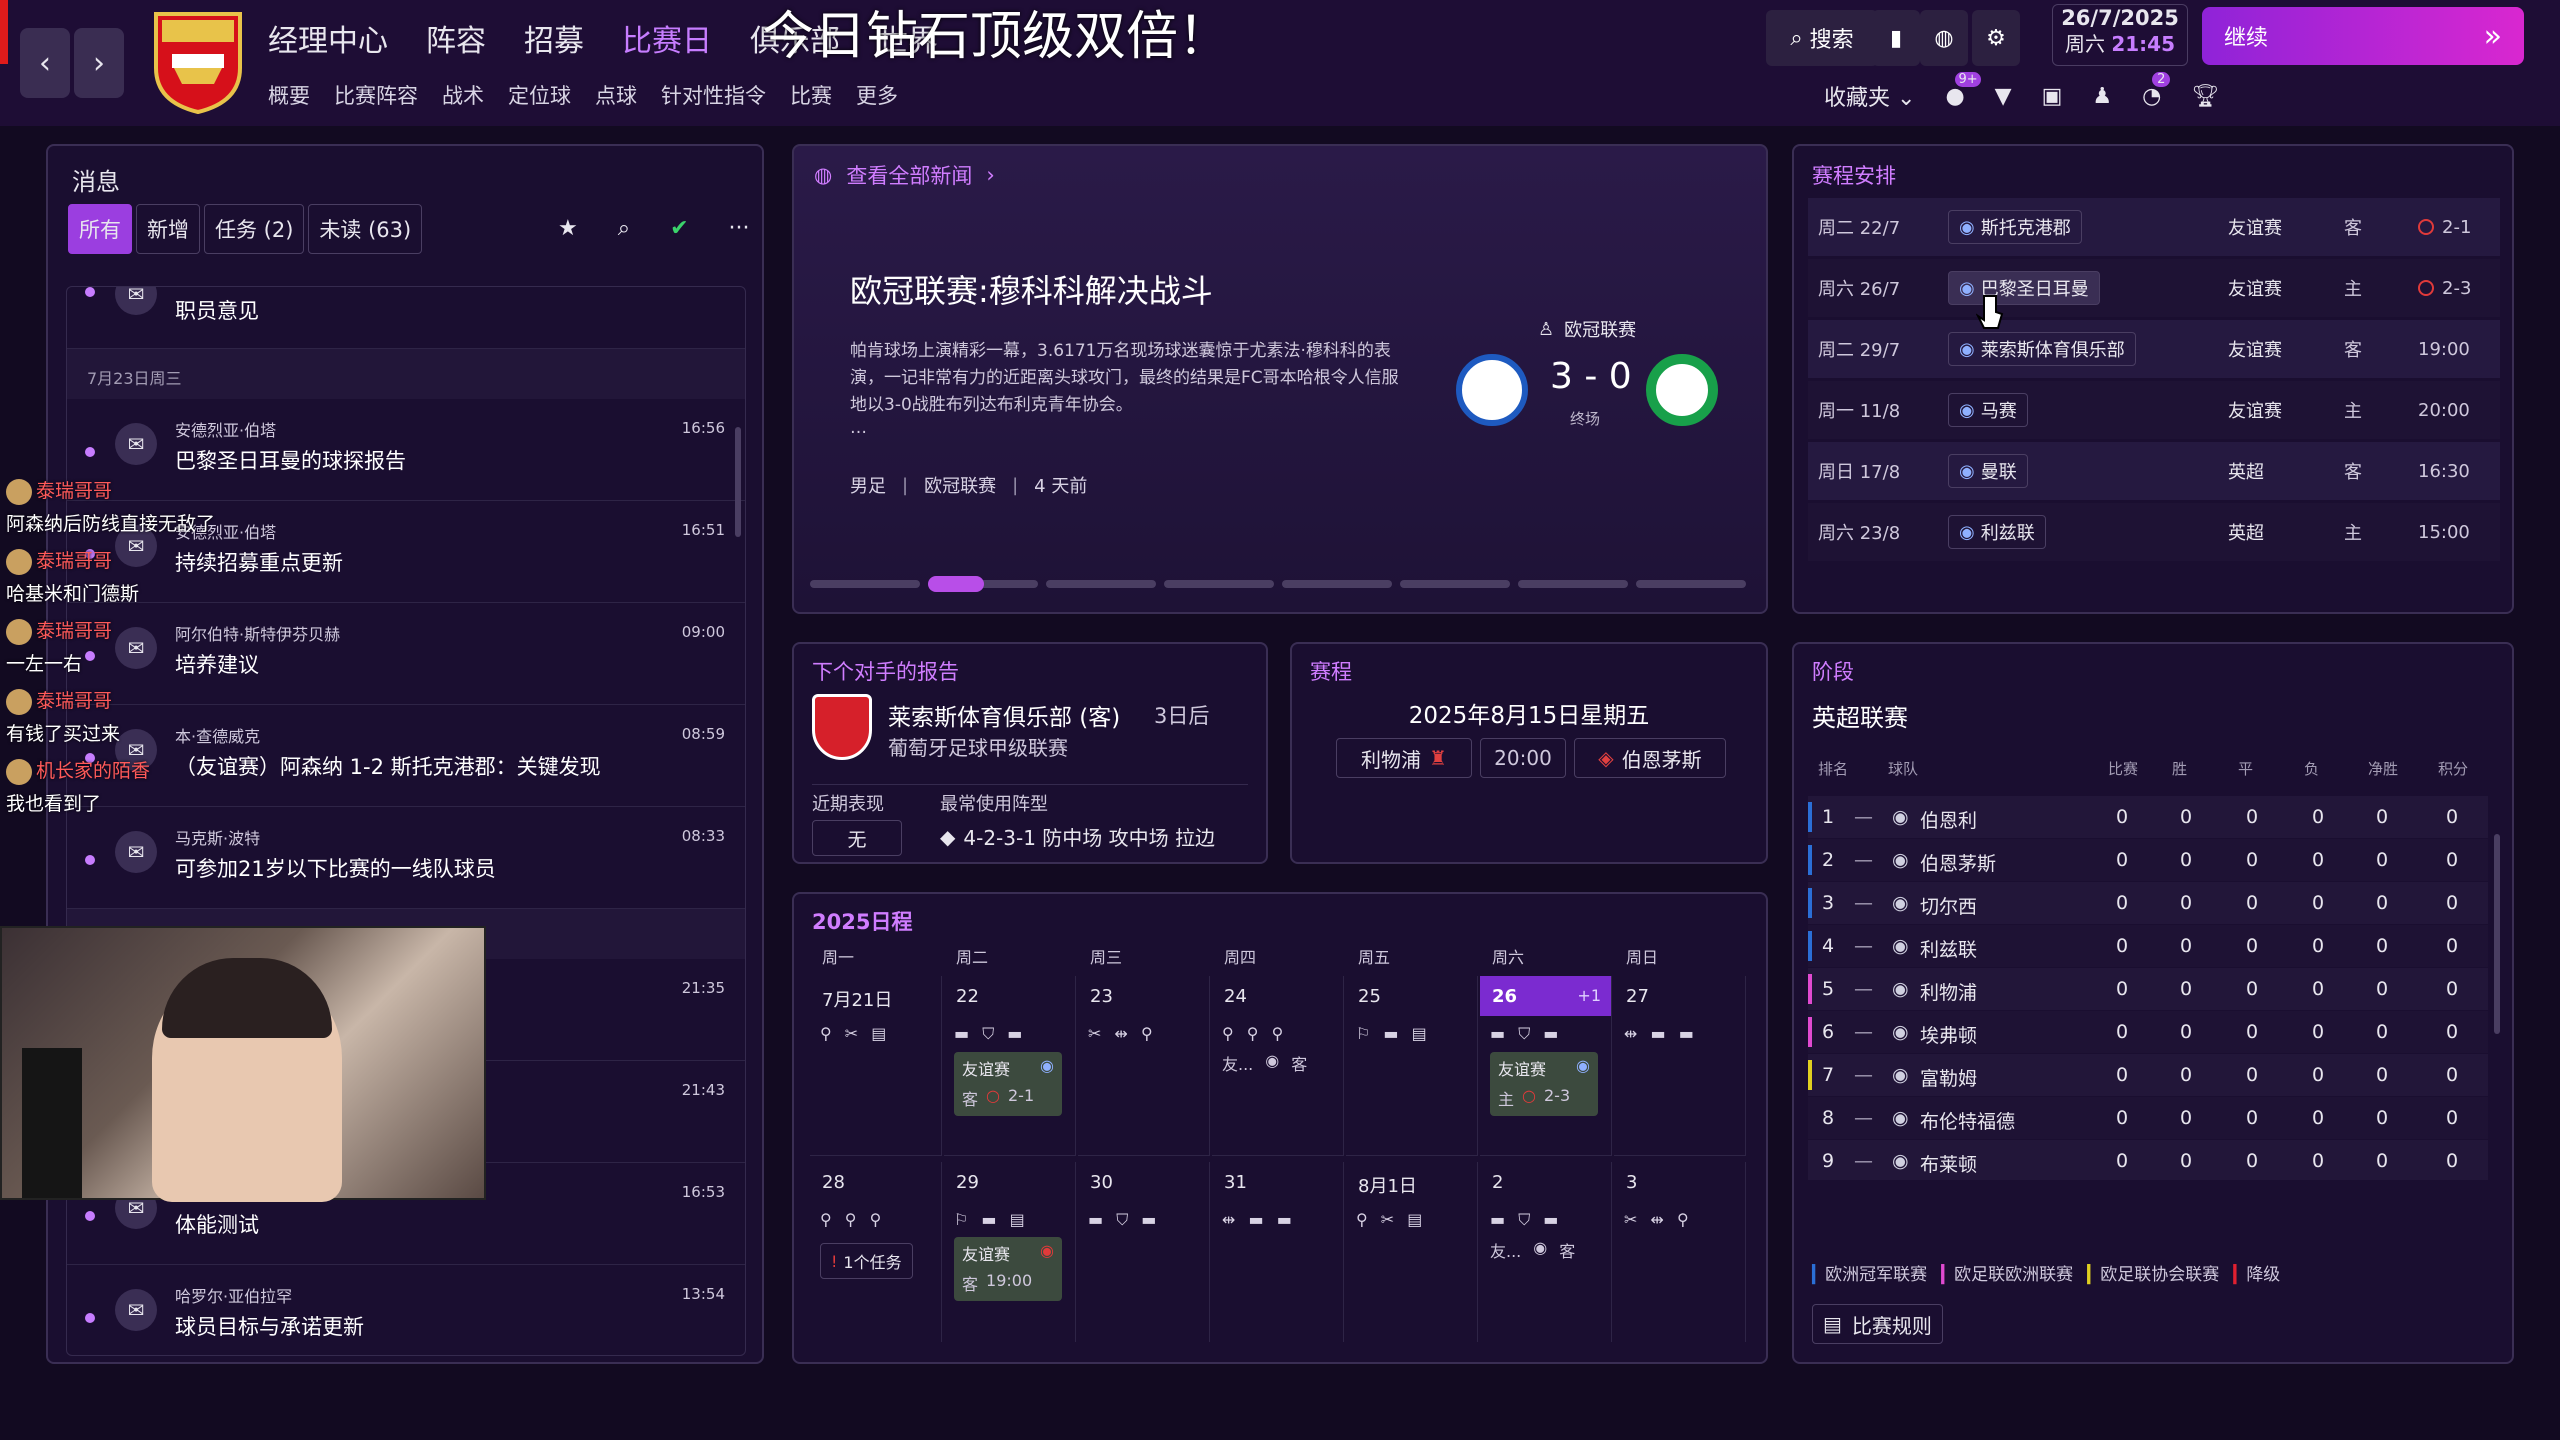  Describe the element at coordinates (876, 1066) in the screenshot. I see `calendar-day: 7月21日 ⚲ ✂ ▤` at that location.